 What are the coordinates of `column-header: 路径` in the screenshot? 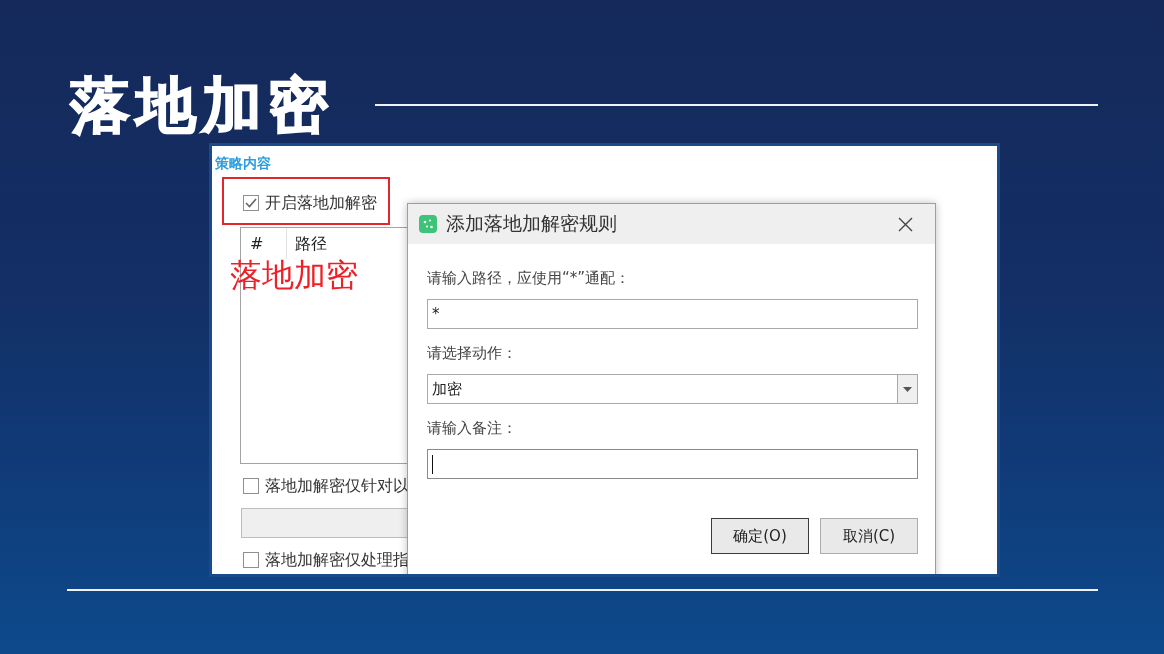 It's located at (311, 244).